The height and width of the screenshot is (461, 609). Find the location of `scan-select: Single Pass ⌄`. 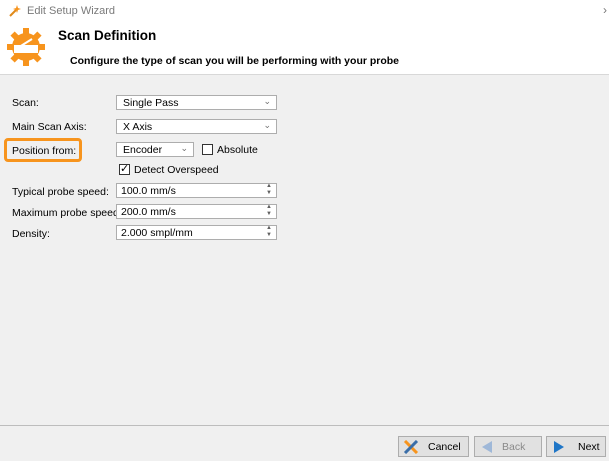

scan-select: Single Pass ⌄ is located at coordinates (196, 102).